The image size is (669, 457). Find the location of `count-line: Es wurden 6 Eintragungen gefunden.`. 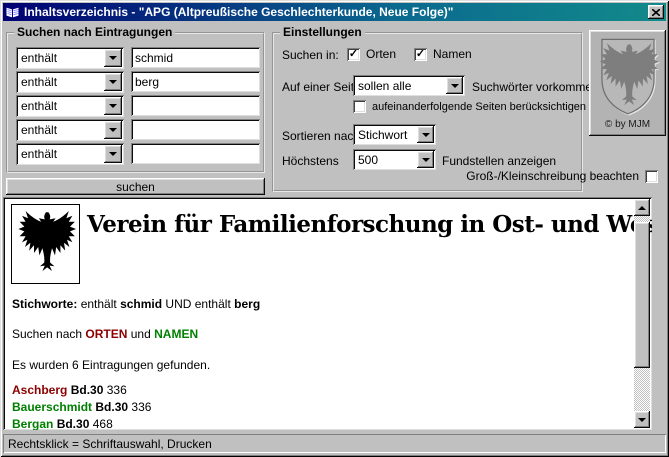

count-line: Es wurden 6 Eintragungen gefunden. is located at coordinates (111, 365).